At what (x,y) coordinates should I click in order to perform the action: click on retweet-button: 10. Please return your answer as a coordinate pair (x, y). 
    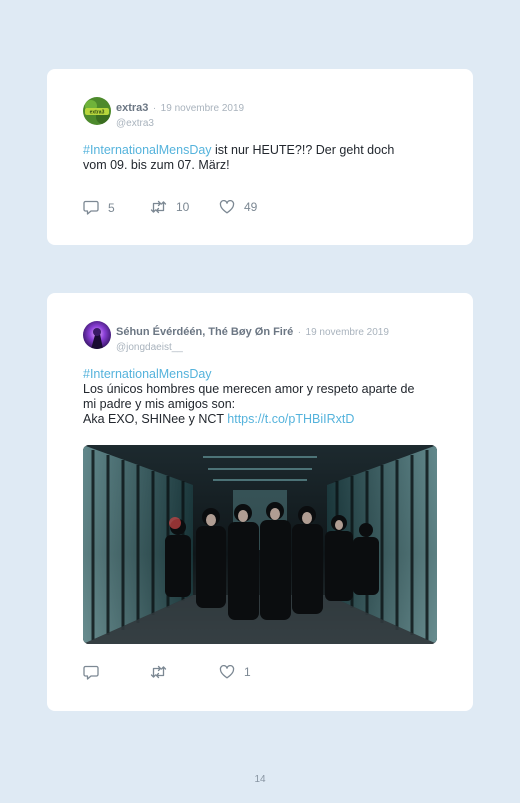
    Looking at the image, I should click on (169, 207).